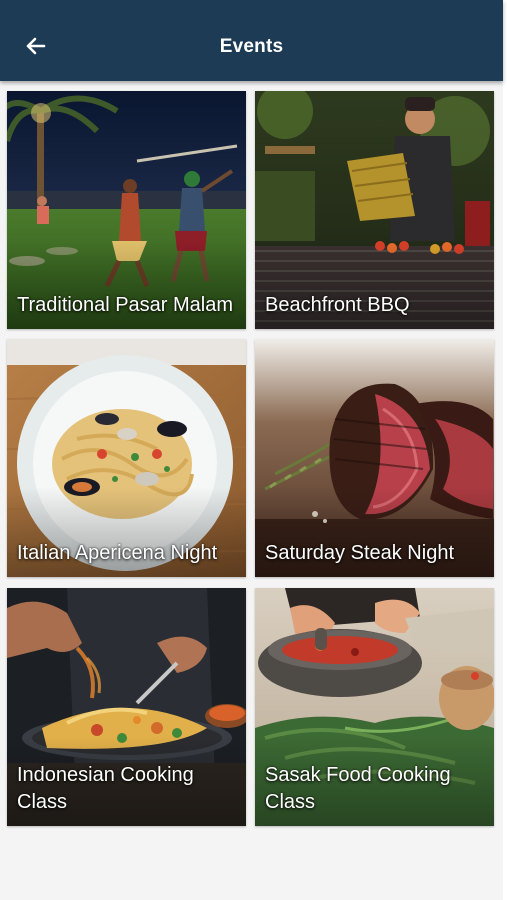 Image resolution: width=507 pixels, height=900 pixels. What do you see at coordinates (505, 450) in the screenshot?
I see `screen-edge` at bounding box center [505, 450].